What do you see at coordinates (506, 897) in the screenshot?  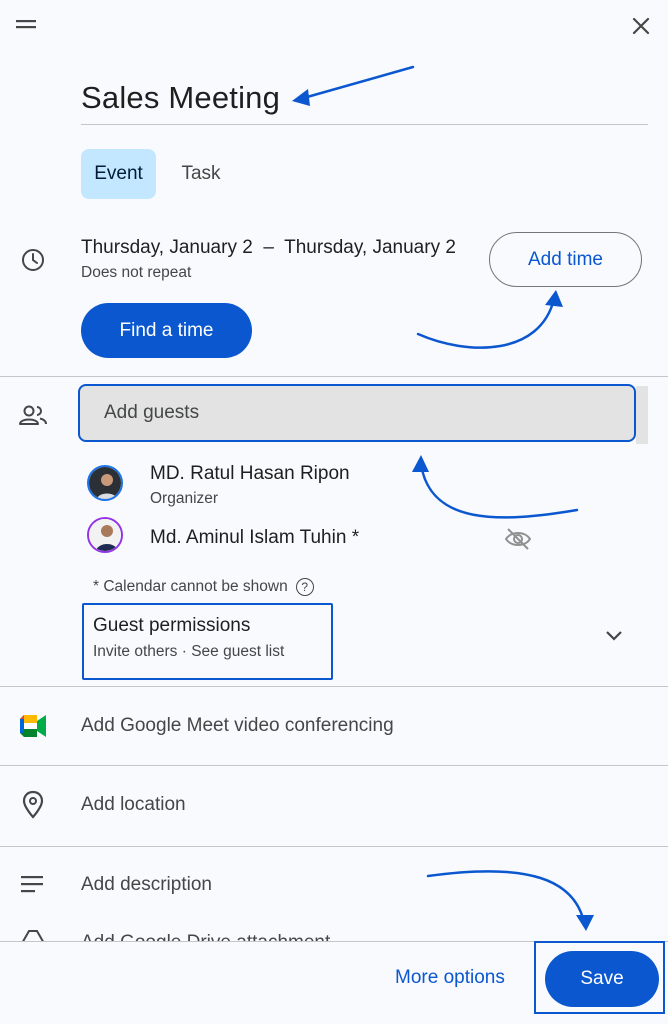 I see `arrow-to-save` at bounding box center [506, 897].